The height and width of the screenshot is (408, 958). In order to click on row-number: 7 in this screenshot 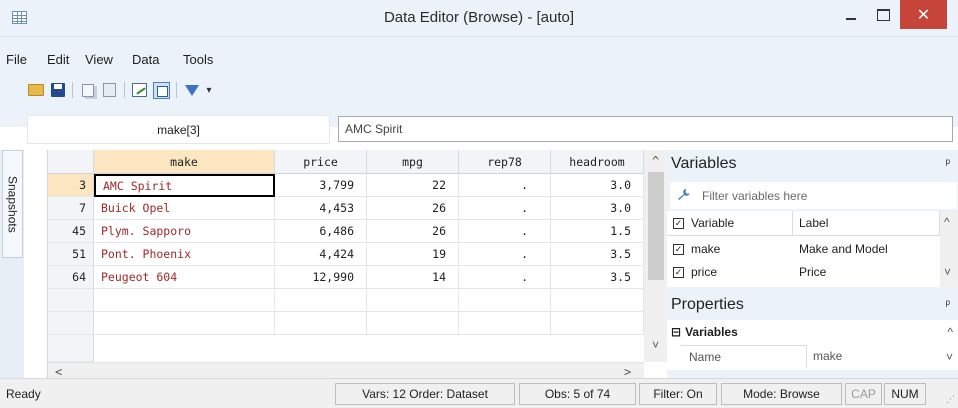, I will do `click(71, 208)`.